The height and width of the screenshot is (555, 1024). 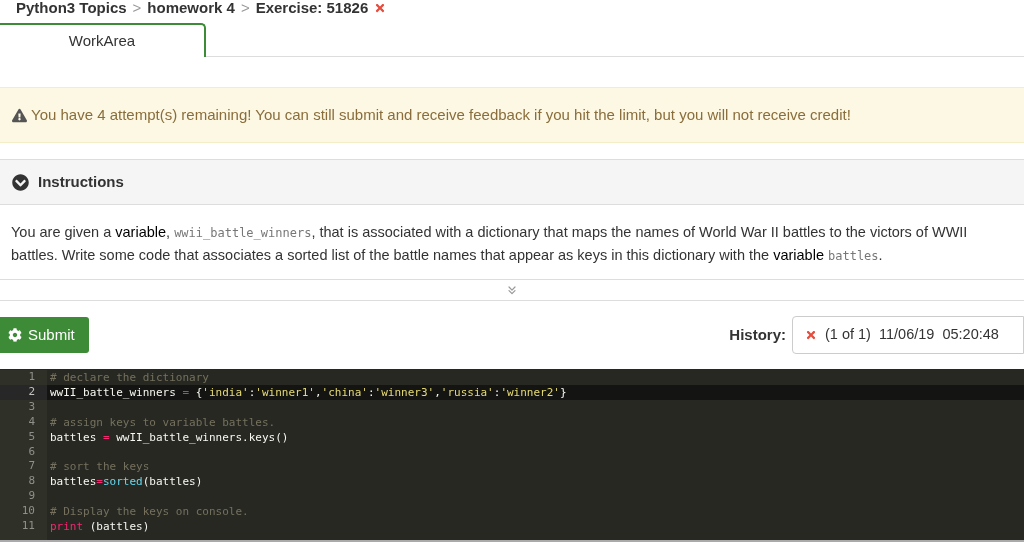 What do you see at coordinates (512, 290) in the screenshot?
I see `expand-icon` at bounding box center [512, 290].